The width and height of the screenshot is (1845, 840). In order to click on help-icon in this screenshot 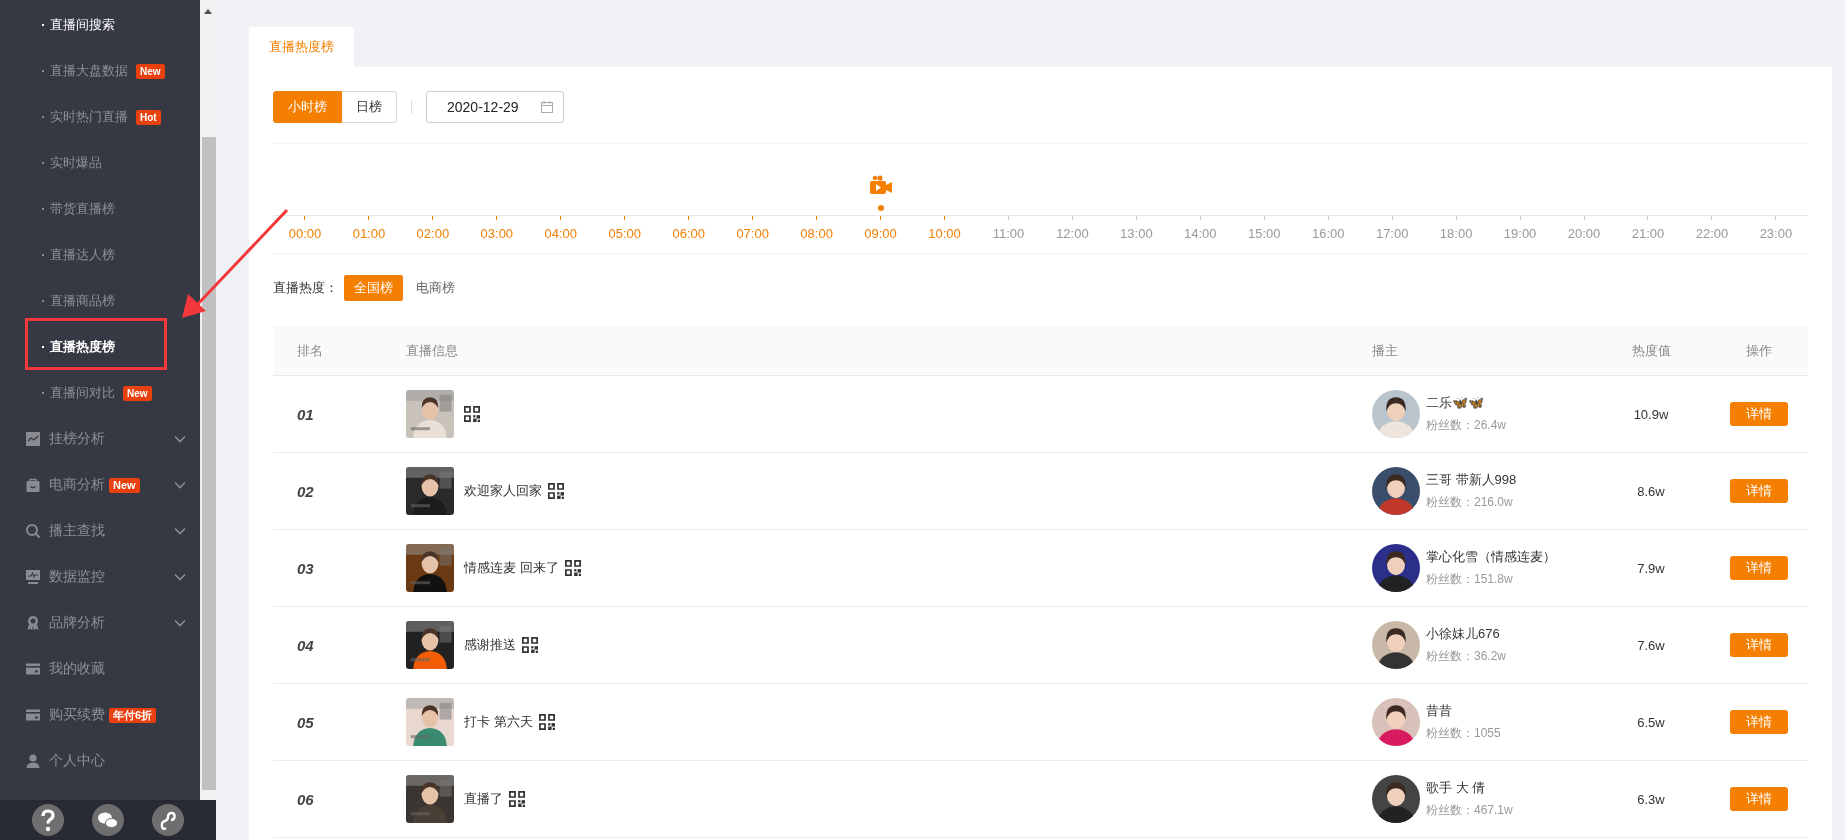, I will do `click(48, 820)`.